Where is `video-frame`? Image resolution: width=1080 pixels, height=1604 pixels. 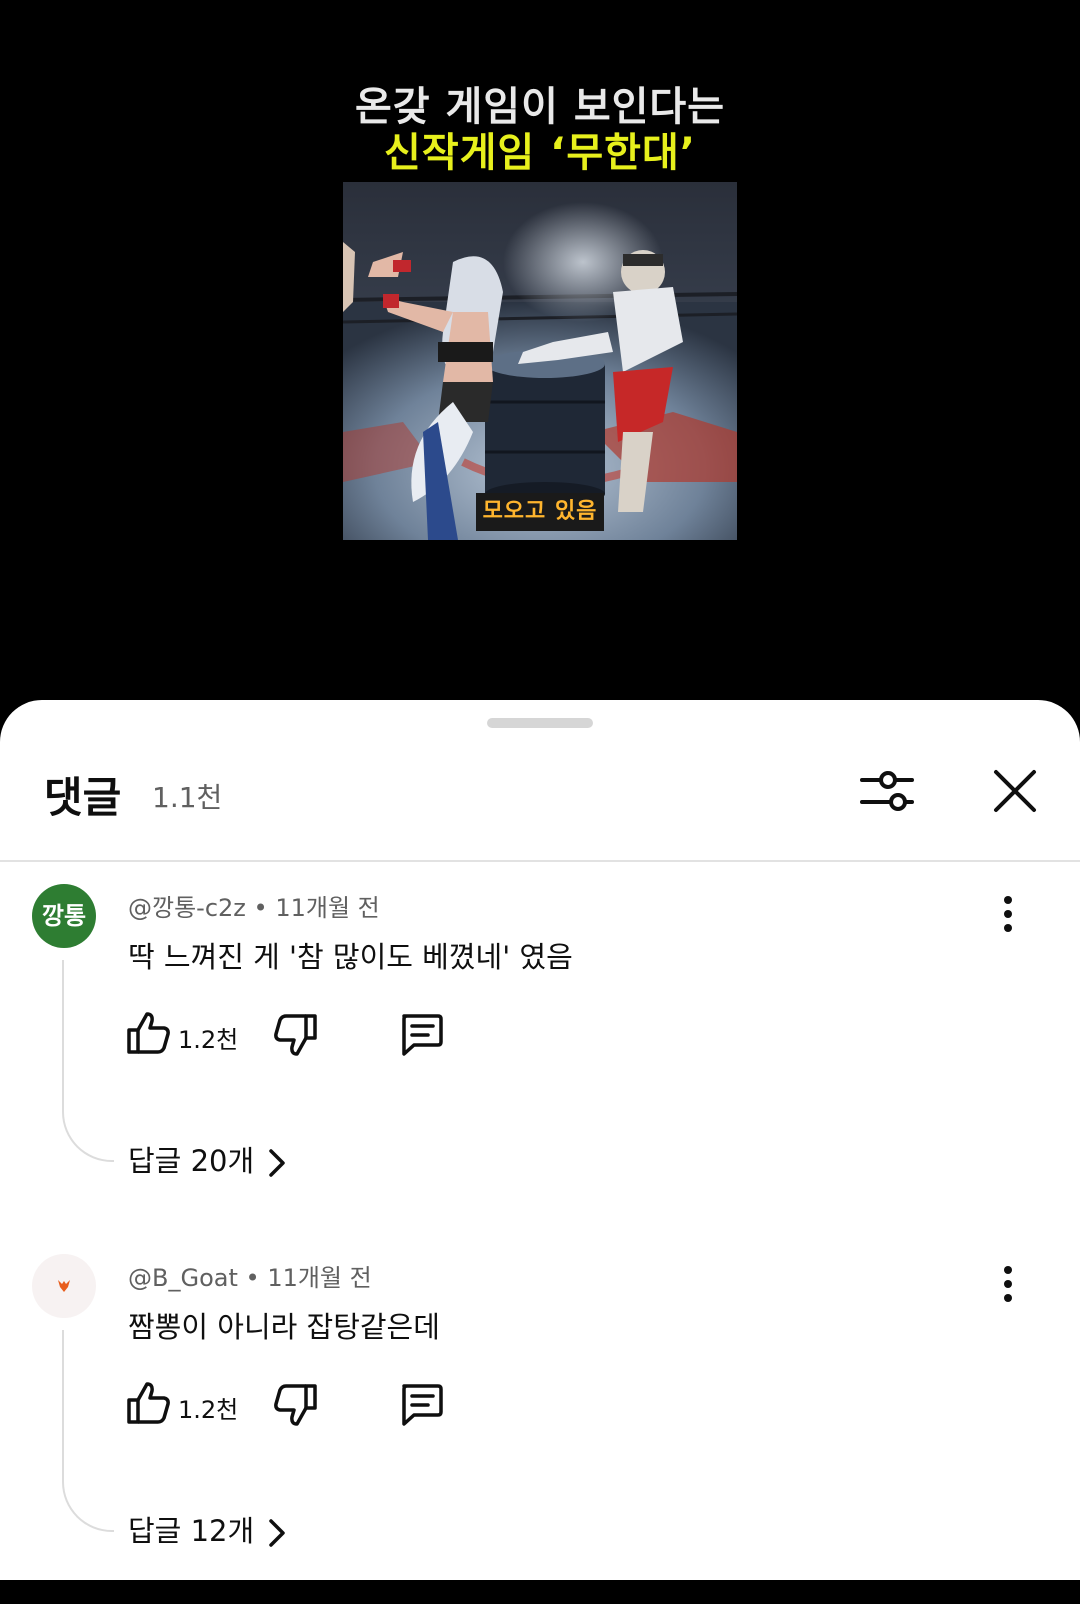
video-frame is located at coordinates (540, 361).